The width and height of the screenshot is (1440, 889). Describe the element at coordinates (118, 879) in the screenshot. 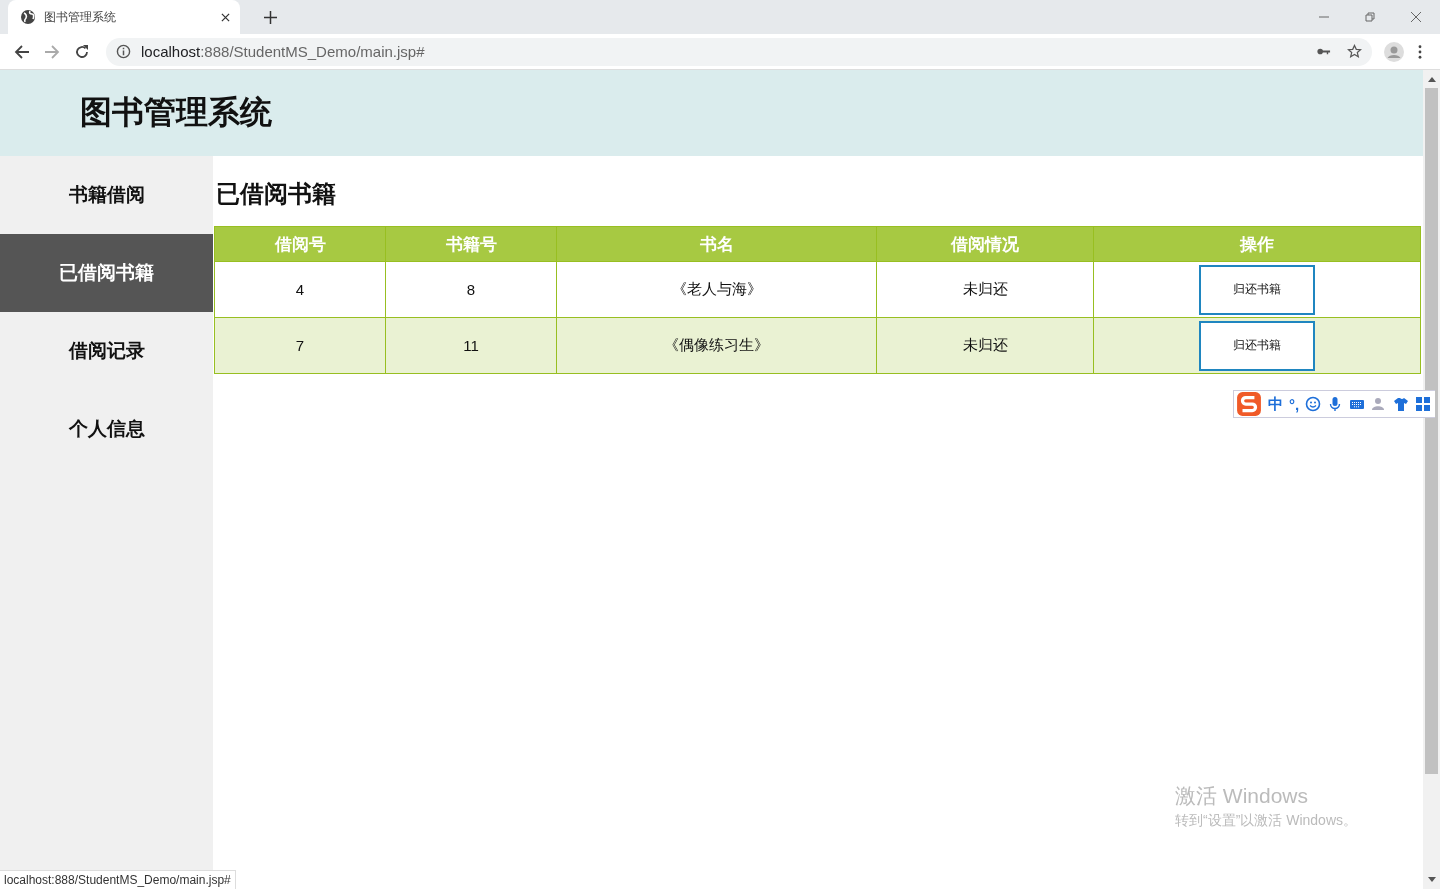

I see `status-url: localhost:888/StudentMS_Demo/main.jsp#` at that location.